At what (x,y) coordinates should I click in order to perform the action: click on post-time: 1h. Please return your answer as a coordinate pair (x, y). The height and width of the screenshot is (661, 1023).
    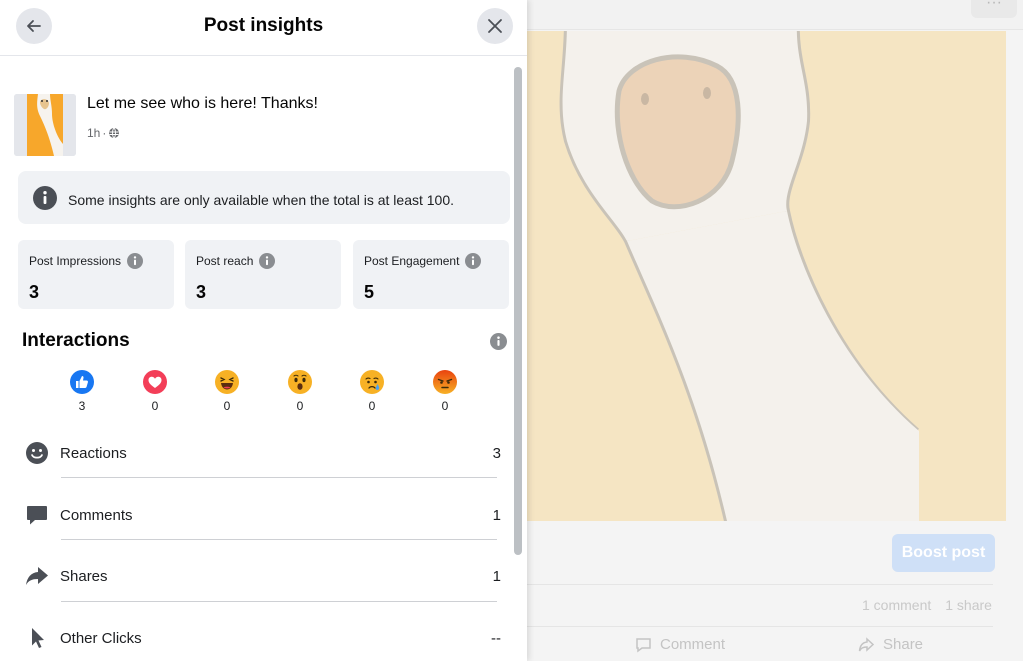
    Looking at the image, I should click on (93, 133).